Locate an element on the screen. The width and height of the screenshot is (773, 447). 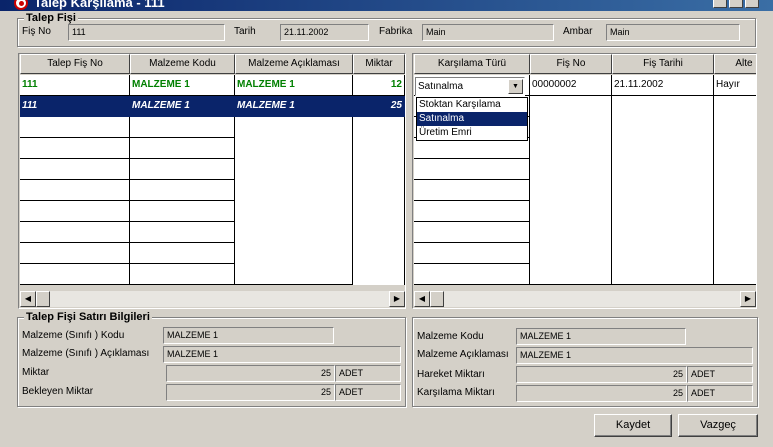
col-malzeme-aciklamasi: Malzeme Açıklaması is located at coordinates (294, 64).